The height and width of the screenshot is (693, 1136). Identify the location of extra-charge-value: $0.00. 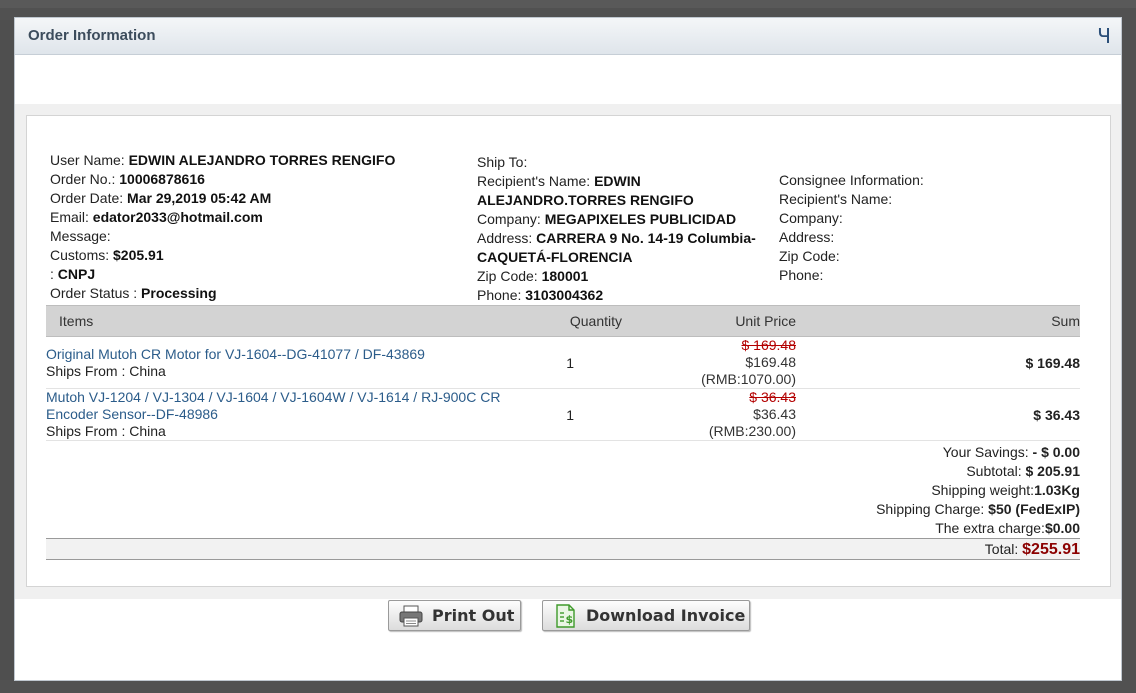
(1062, 528).